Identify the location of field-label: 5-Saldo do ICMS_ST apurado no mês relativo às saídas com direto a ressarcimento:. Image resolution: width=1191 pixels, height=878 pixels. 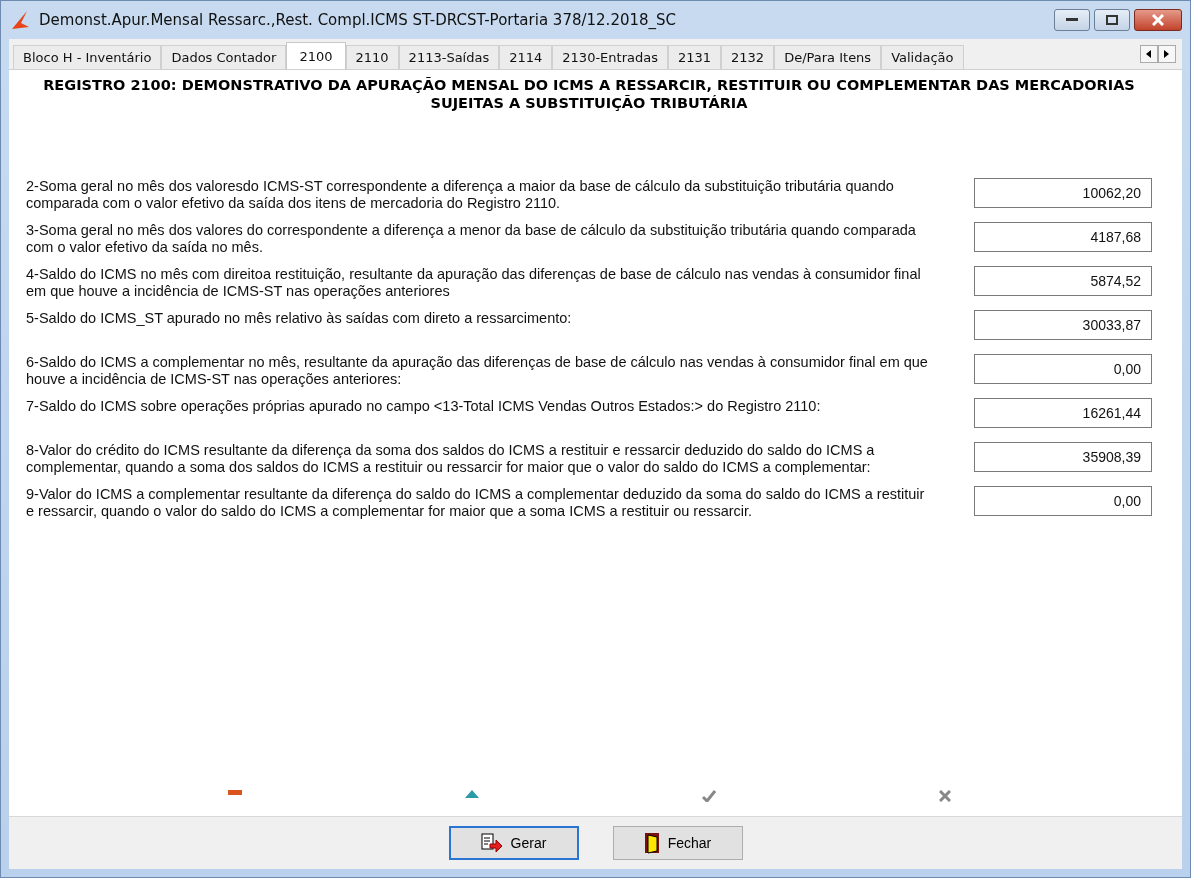
(299, 318).